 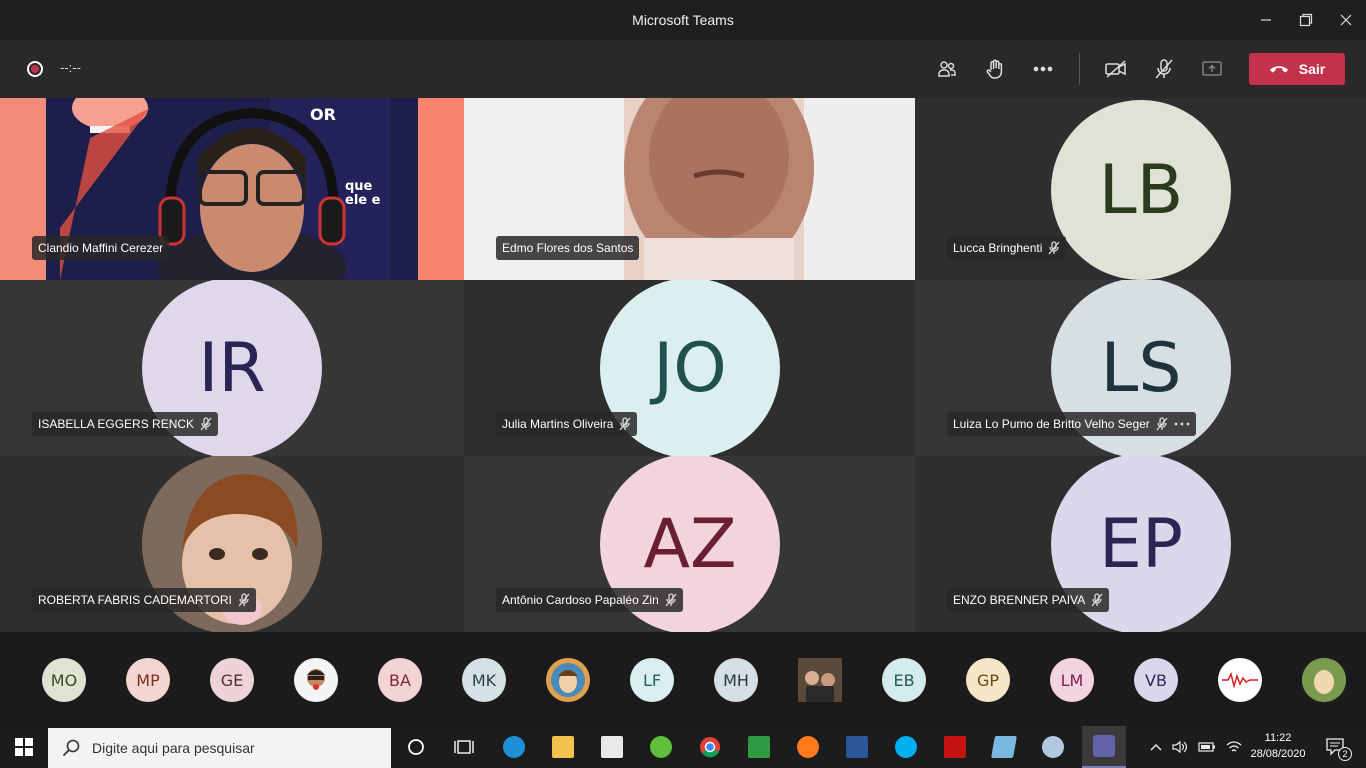 What do you see at coordinates (988, 680) in the screenshot?
I see `strip-avatar: GP` at bounding box center [988, 680].